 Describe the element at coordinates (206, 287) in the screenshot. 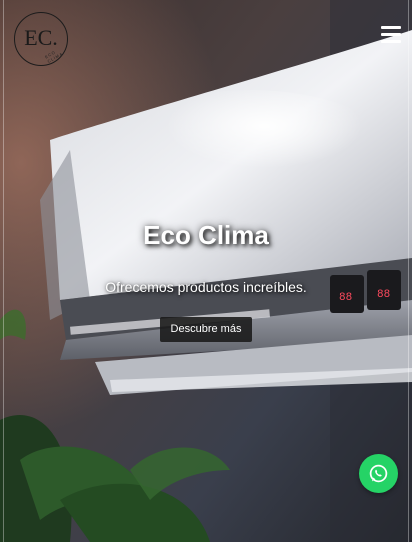

I see `hero-subtitle: Ofrecemos productos increíbles.` at that location.